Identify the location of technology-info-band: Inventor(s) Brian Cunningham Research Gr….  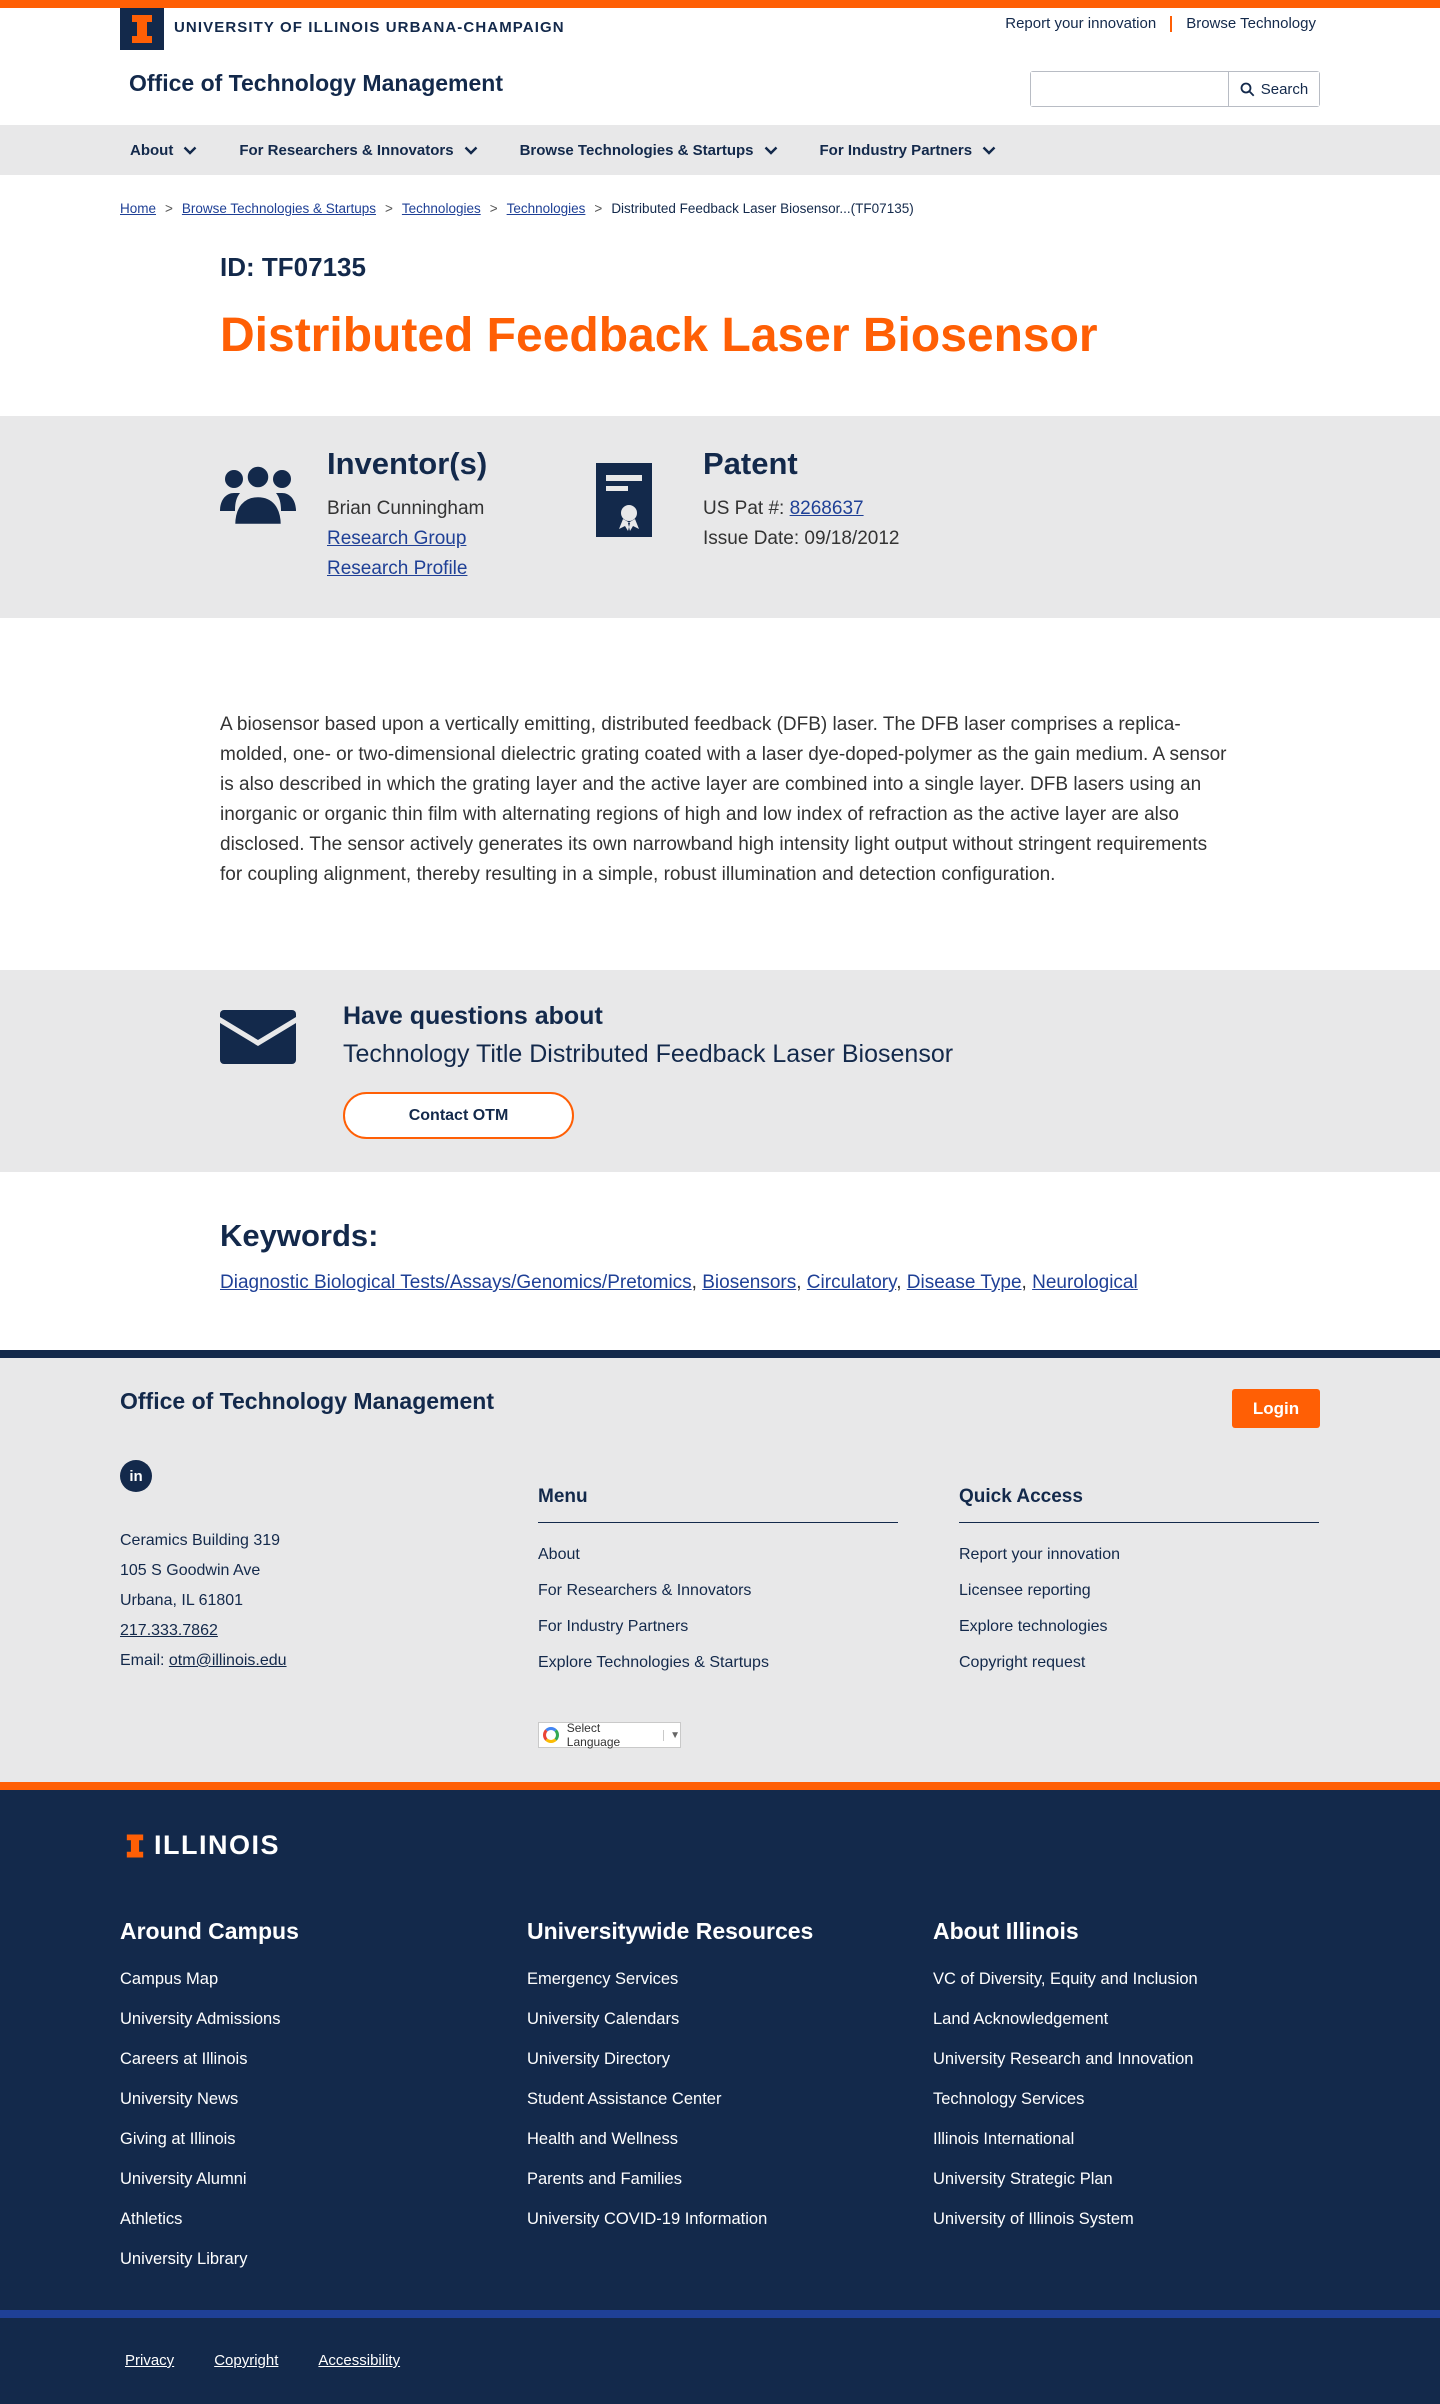
(720, 517).